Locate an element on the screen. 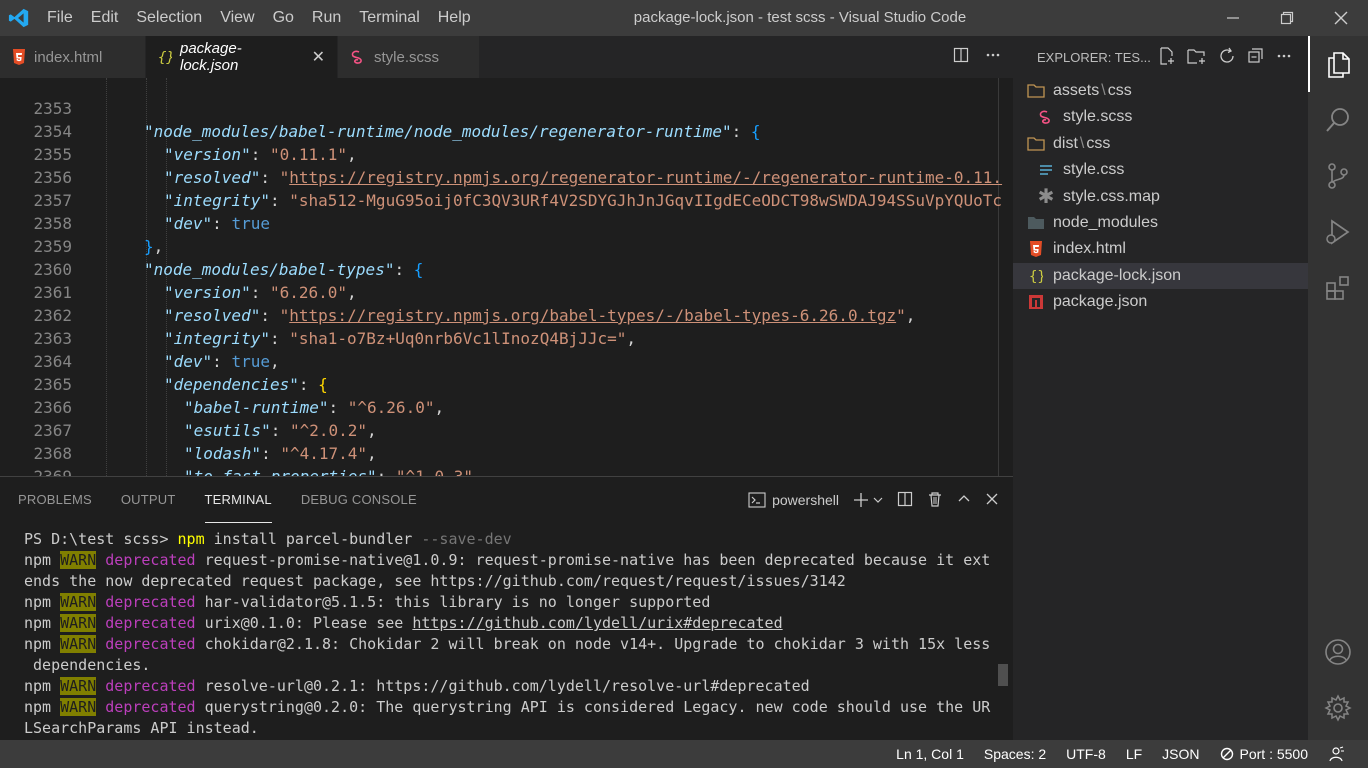  shell-name: powershell is located at coordinates (805, 500).